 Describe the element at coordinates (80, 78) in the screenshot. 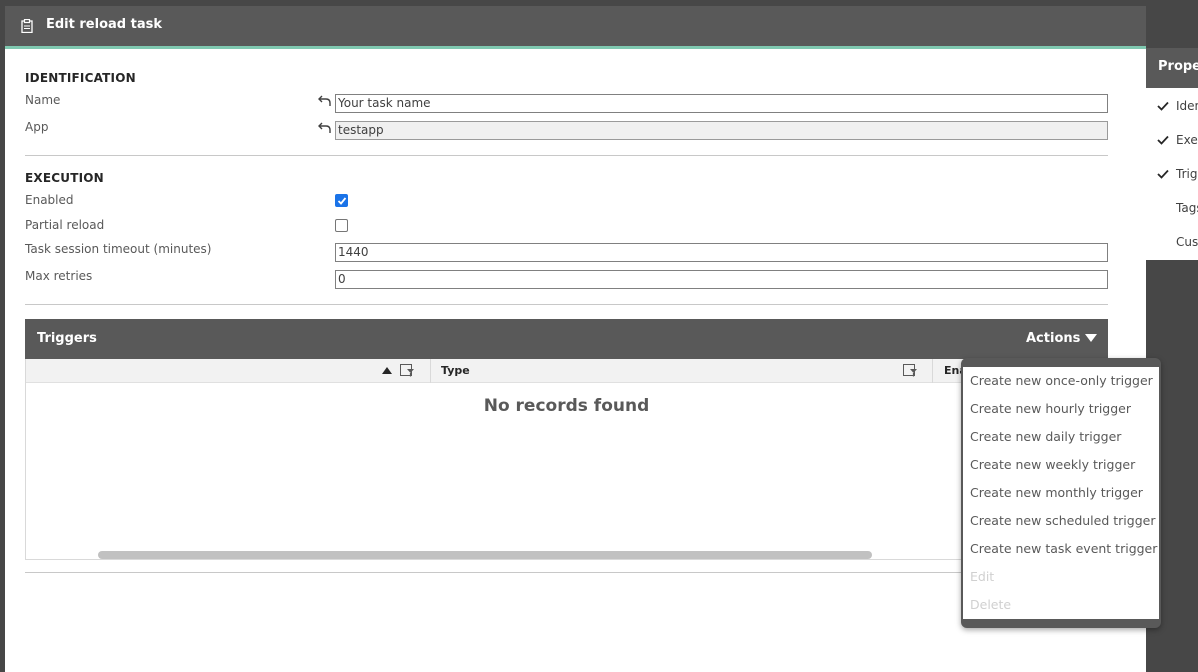

I see `identification-title: IDENTIFICATION` at that location.